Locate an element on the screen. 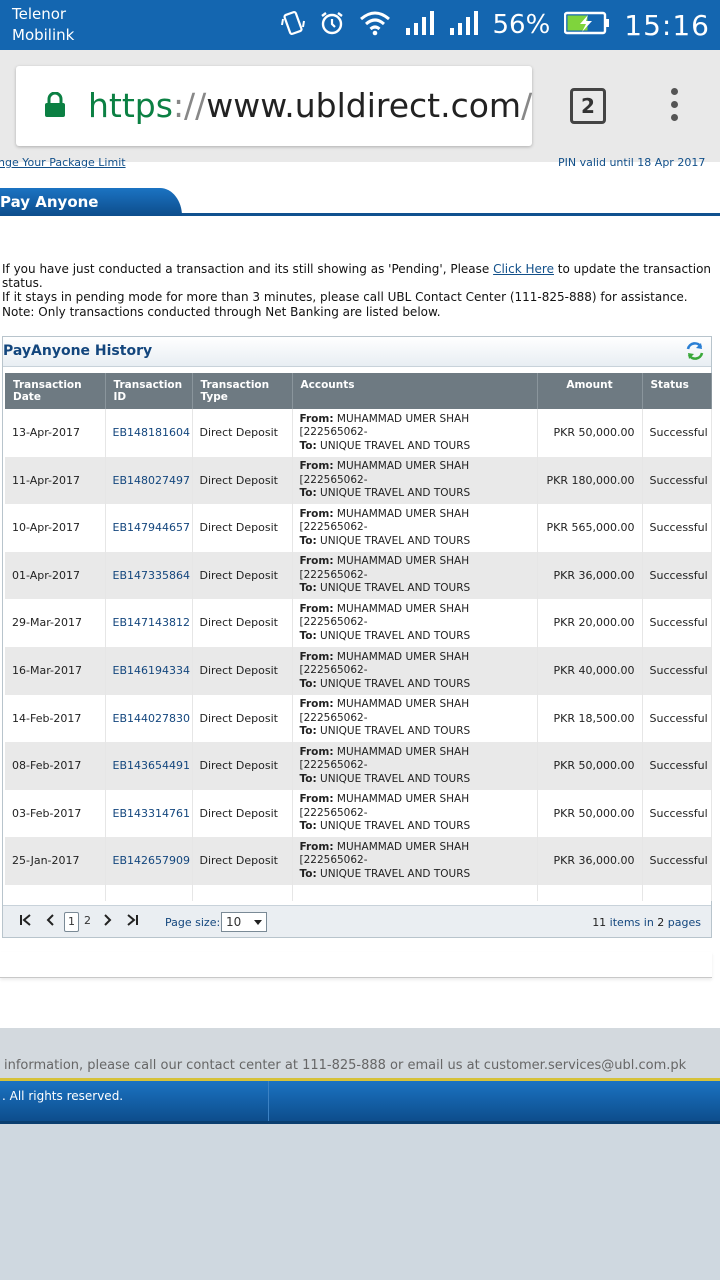 The width and height of the screenshot is (720, 1280). transaction-id-link: EB148027497 is located at coordinates (149, 480).